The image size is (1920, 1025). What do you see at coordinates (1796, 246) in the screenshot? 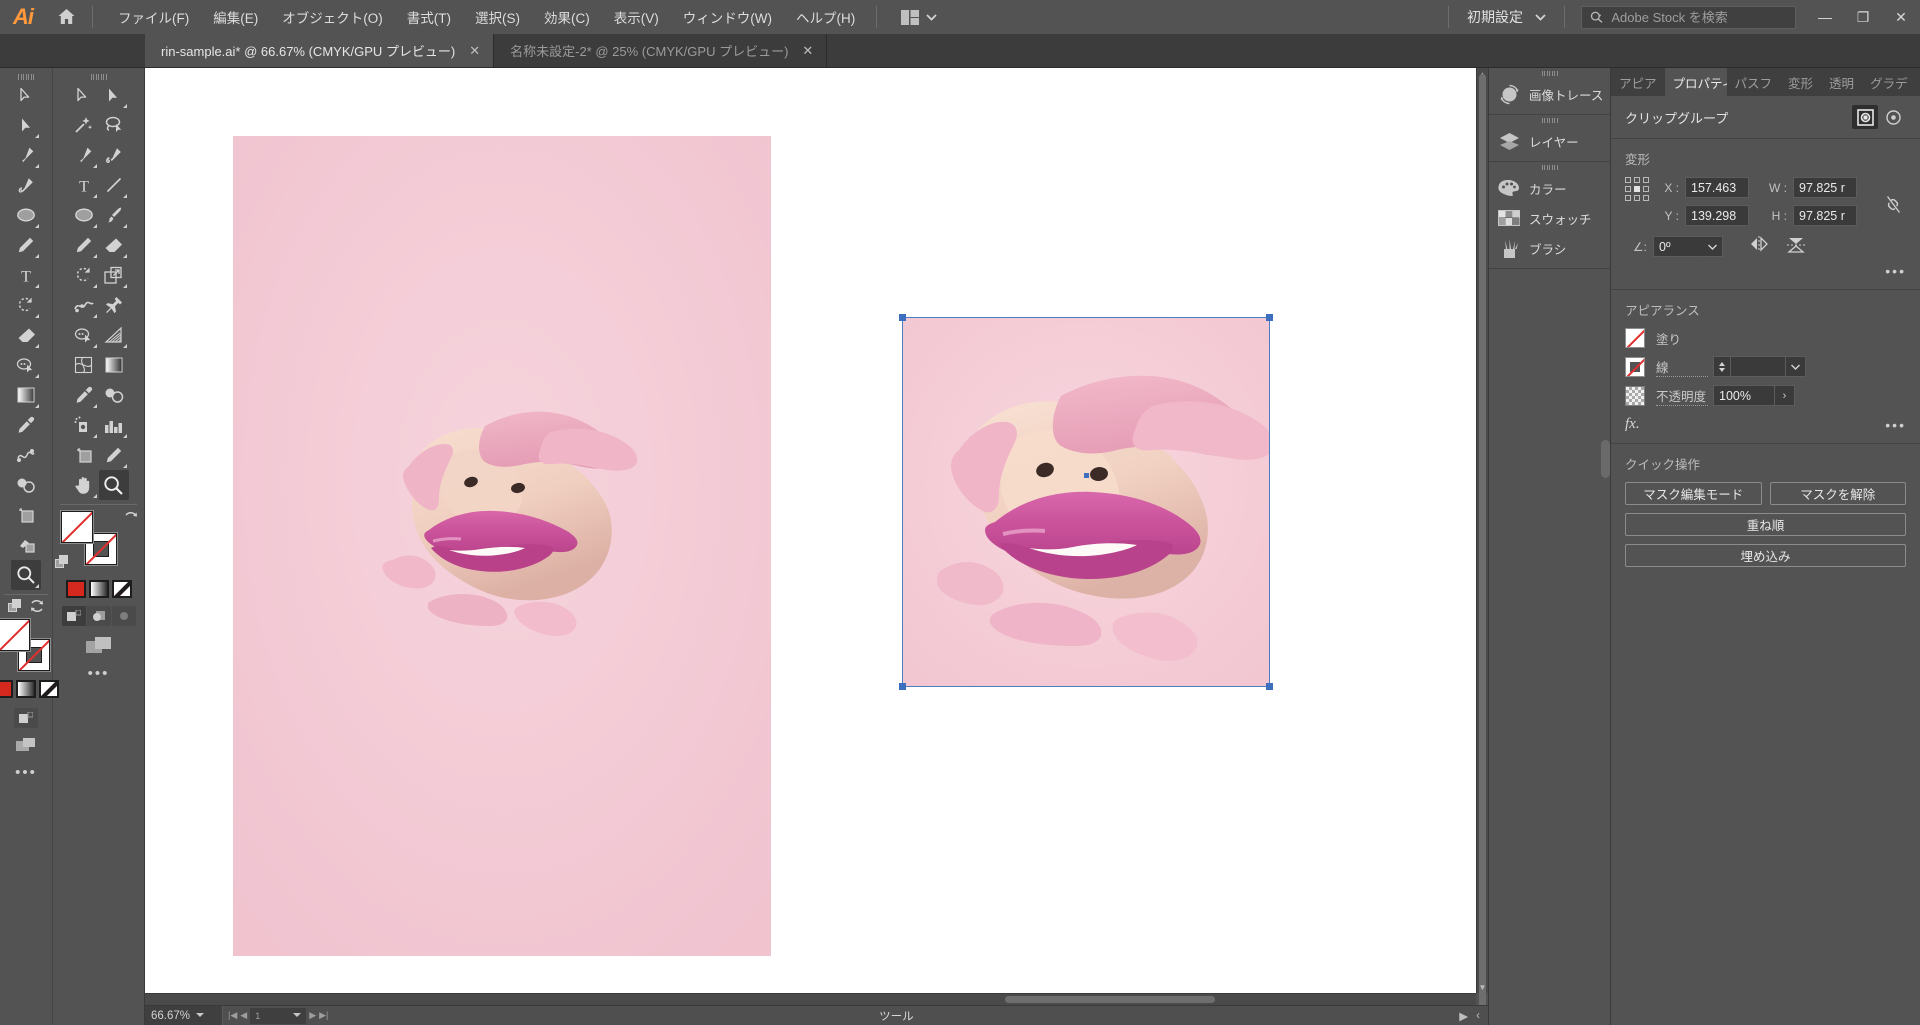
I see `flip-vertical-icon` at bounding box center [1796, 246].